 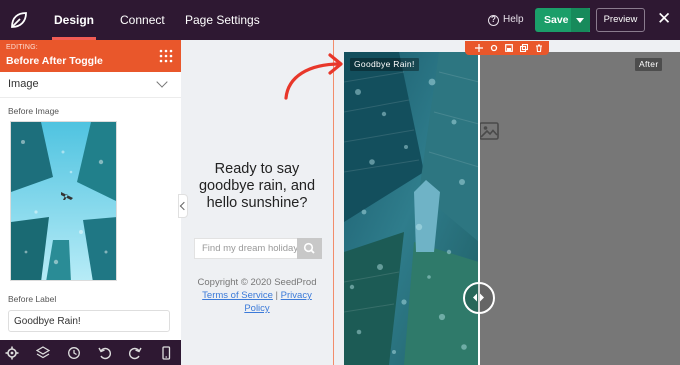 I want to click on help-link: ? Help, so click(x=506, y=20).